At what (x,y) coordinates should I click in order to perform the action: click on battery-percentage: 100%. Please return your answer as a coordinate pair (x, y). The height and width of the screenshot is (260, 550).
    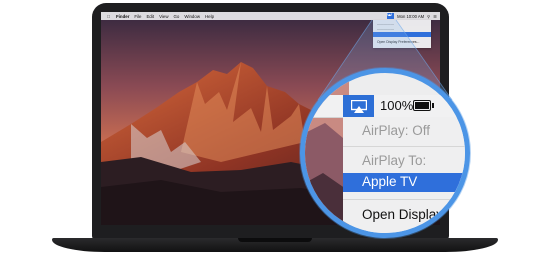
    Looking at the image, I should click on (397, 105).